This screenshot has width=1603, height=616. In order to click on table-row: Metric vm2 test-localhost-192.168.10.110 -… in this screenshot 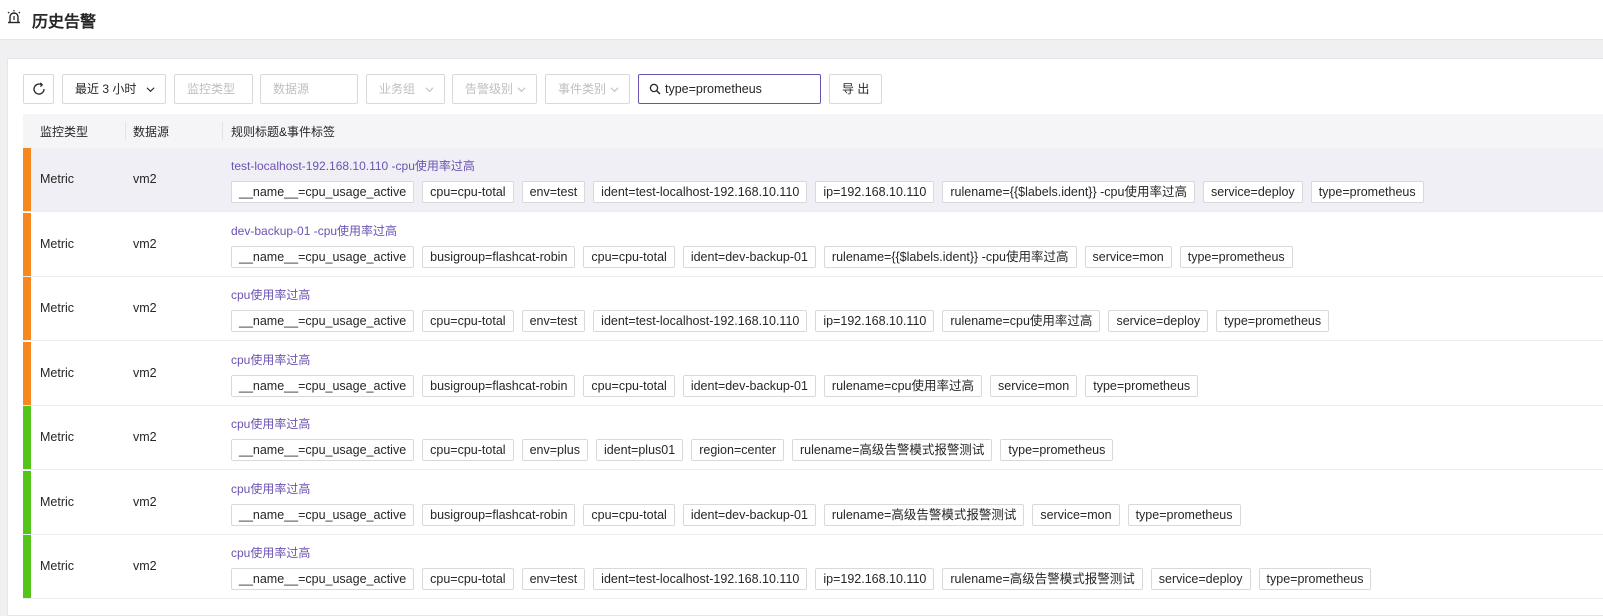, I will do `click(813, 180)`.